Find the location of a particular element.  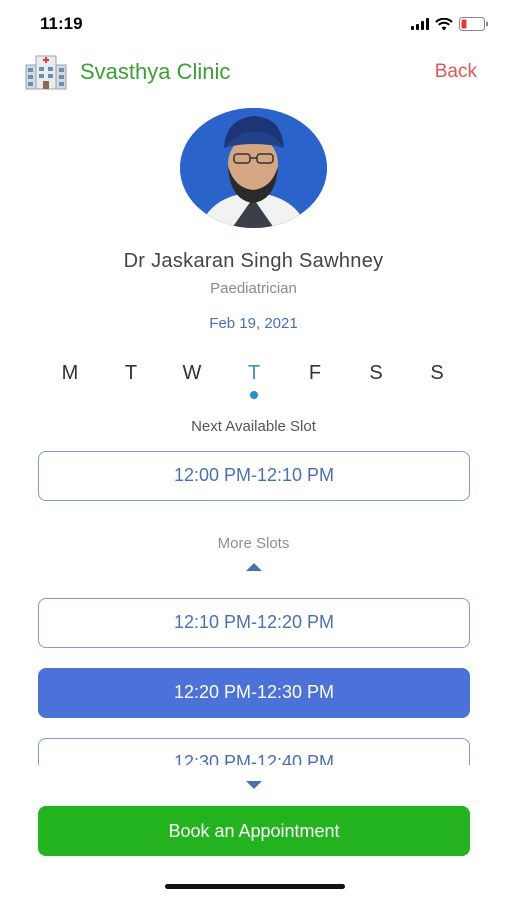

hospital-icon is located at coordinates (46, 72).